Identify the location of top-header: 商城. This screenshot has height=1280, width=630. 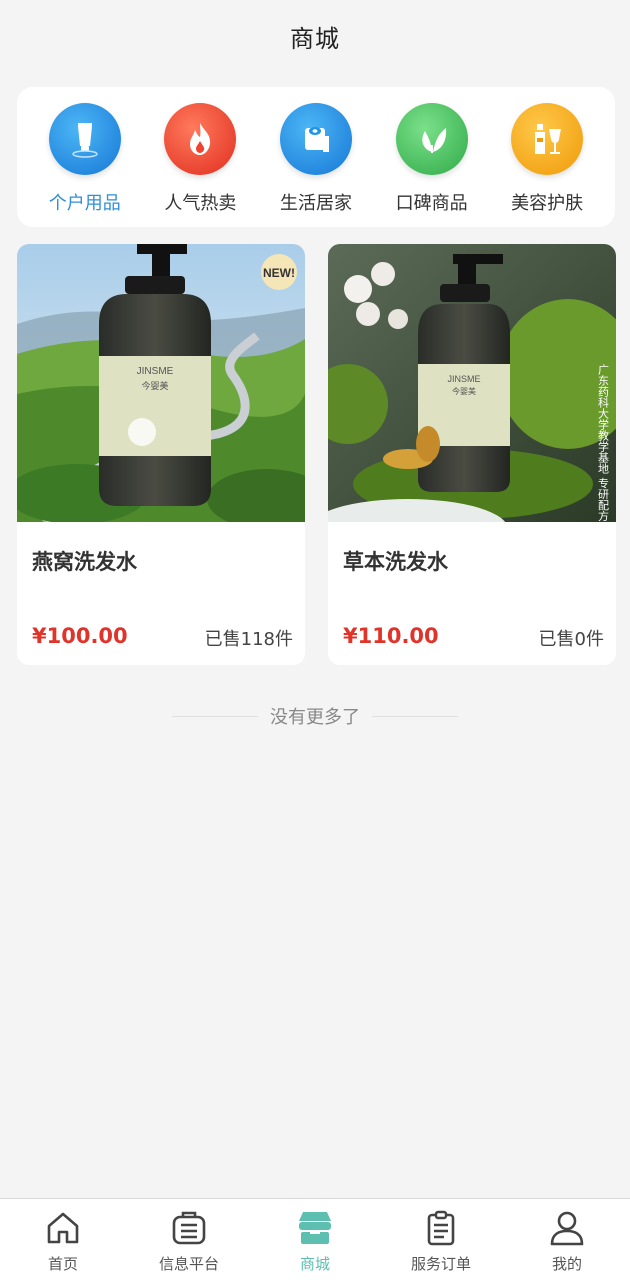
(315, 36).